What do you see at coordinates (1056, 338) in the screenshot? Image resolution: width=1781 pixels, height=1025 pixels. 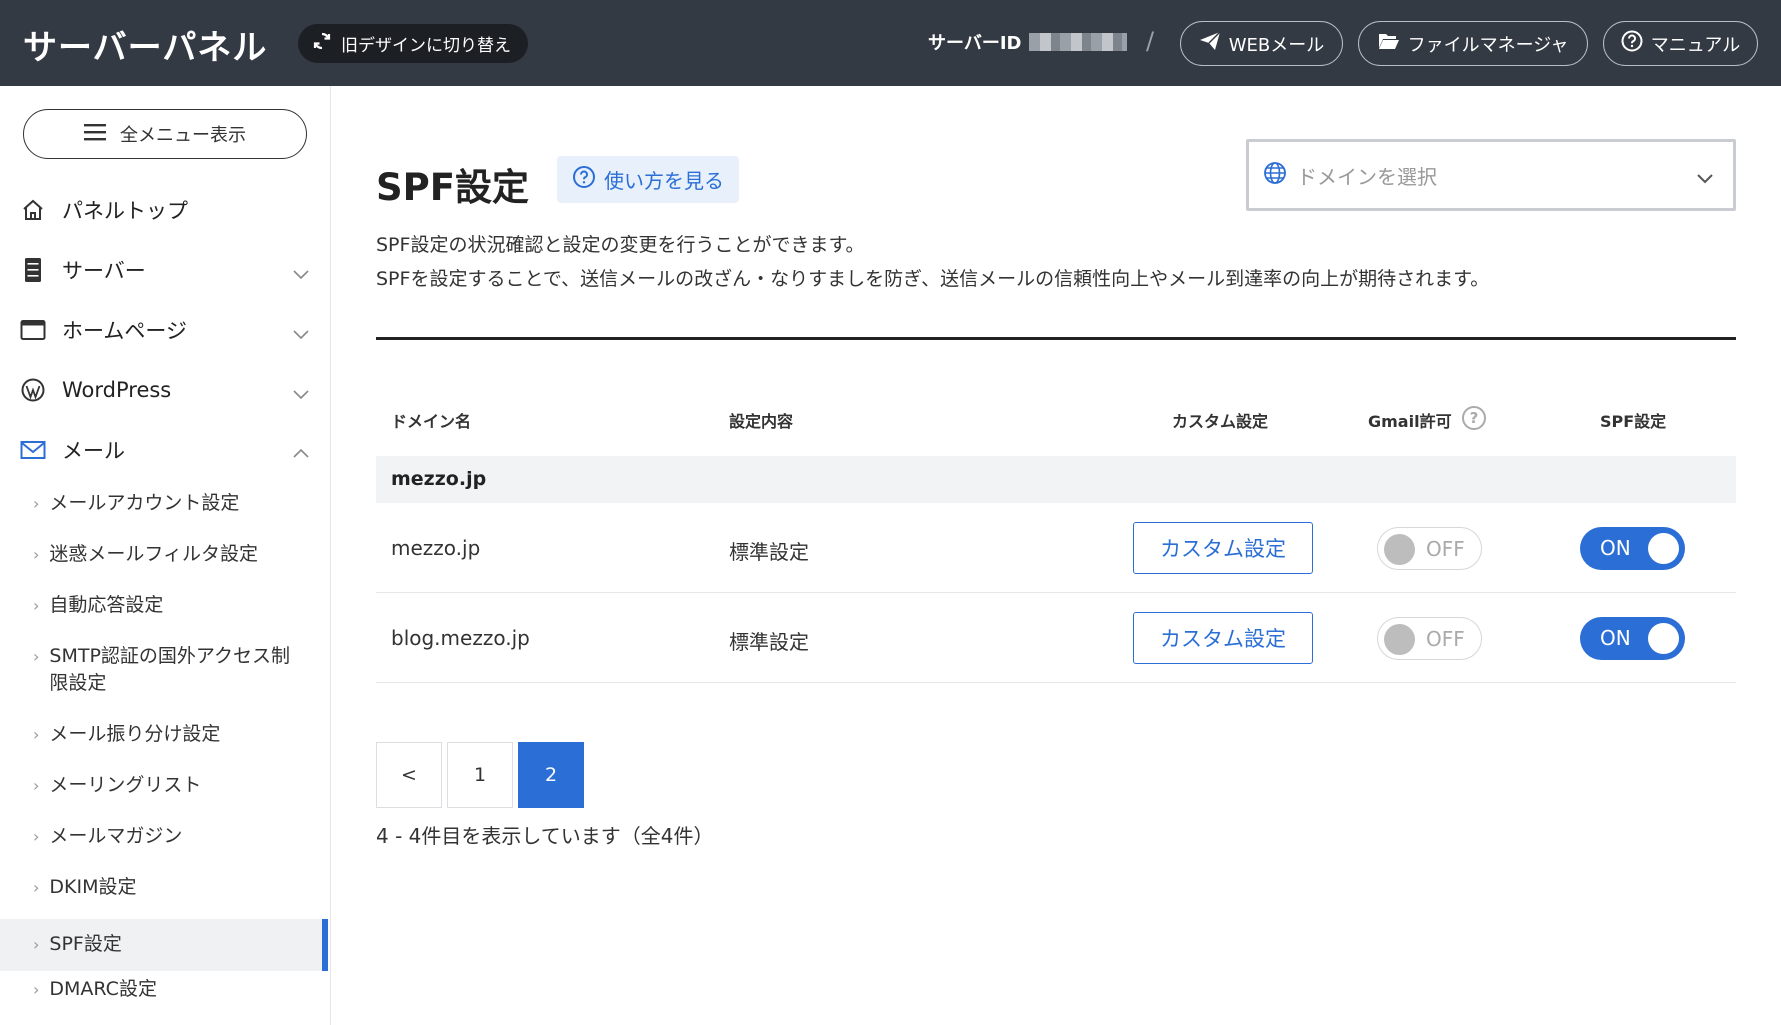 I see `section-divider` at bounding box center [1056, 338].